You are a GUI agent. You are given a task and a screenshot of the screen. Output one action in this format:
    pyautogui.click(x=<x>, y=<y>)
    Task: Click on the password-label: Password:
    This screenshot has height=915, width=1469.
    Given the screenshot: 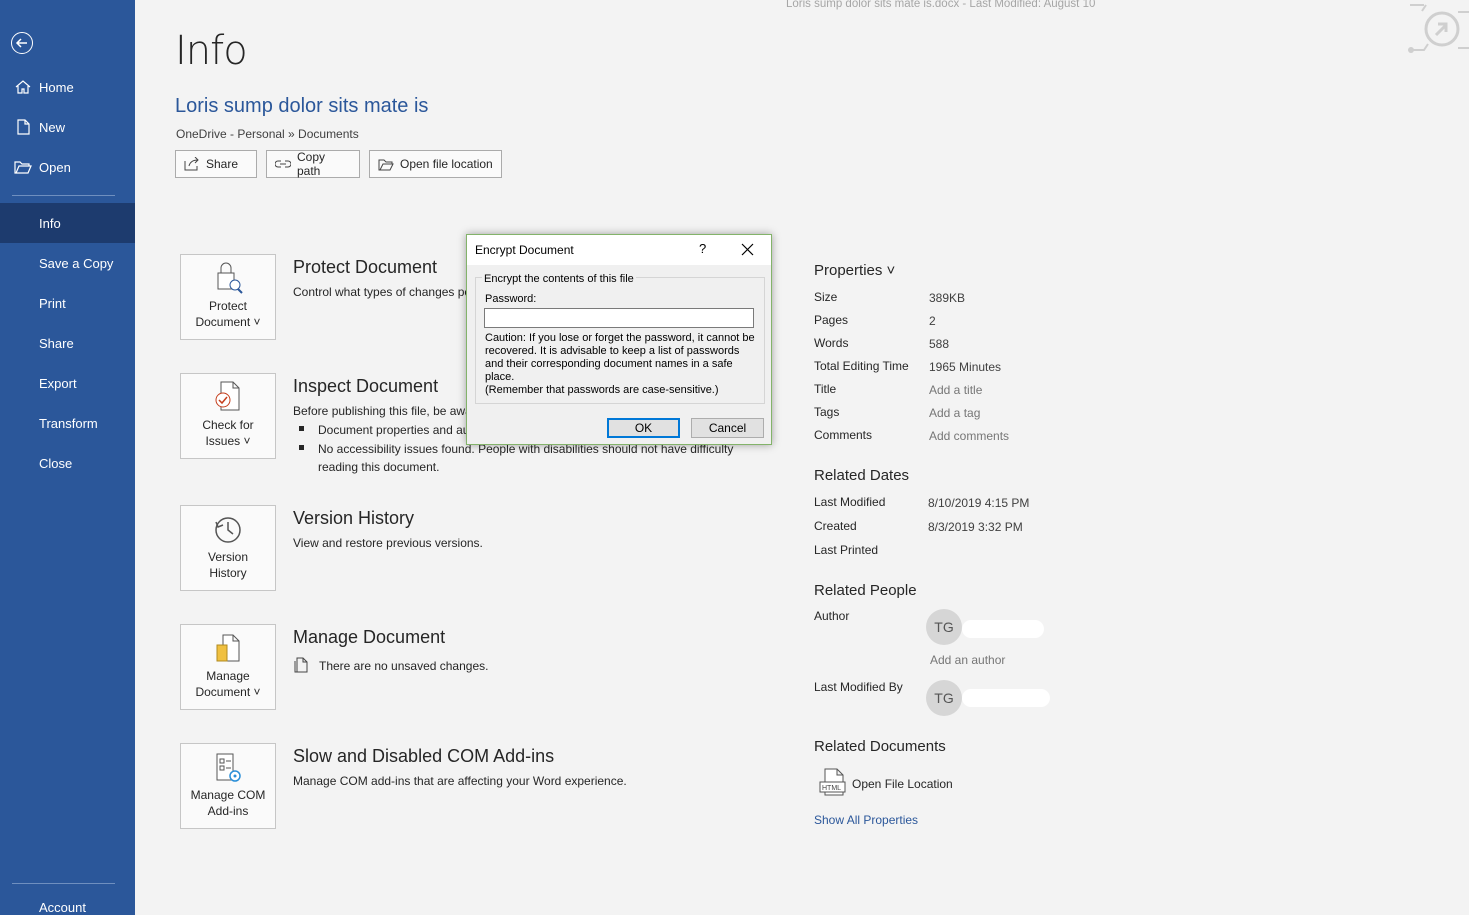 What is the action you would take?
    pyautogui.click(x=511, y=299)
    